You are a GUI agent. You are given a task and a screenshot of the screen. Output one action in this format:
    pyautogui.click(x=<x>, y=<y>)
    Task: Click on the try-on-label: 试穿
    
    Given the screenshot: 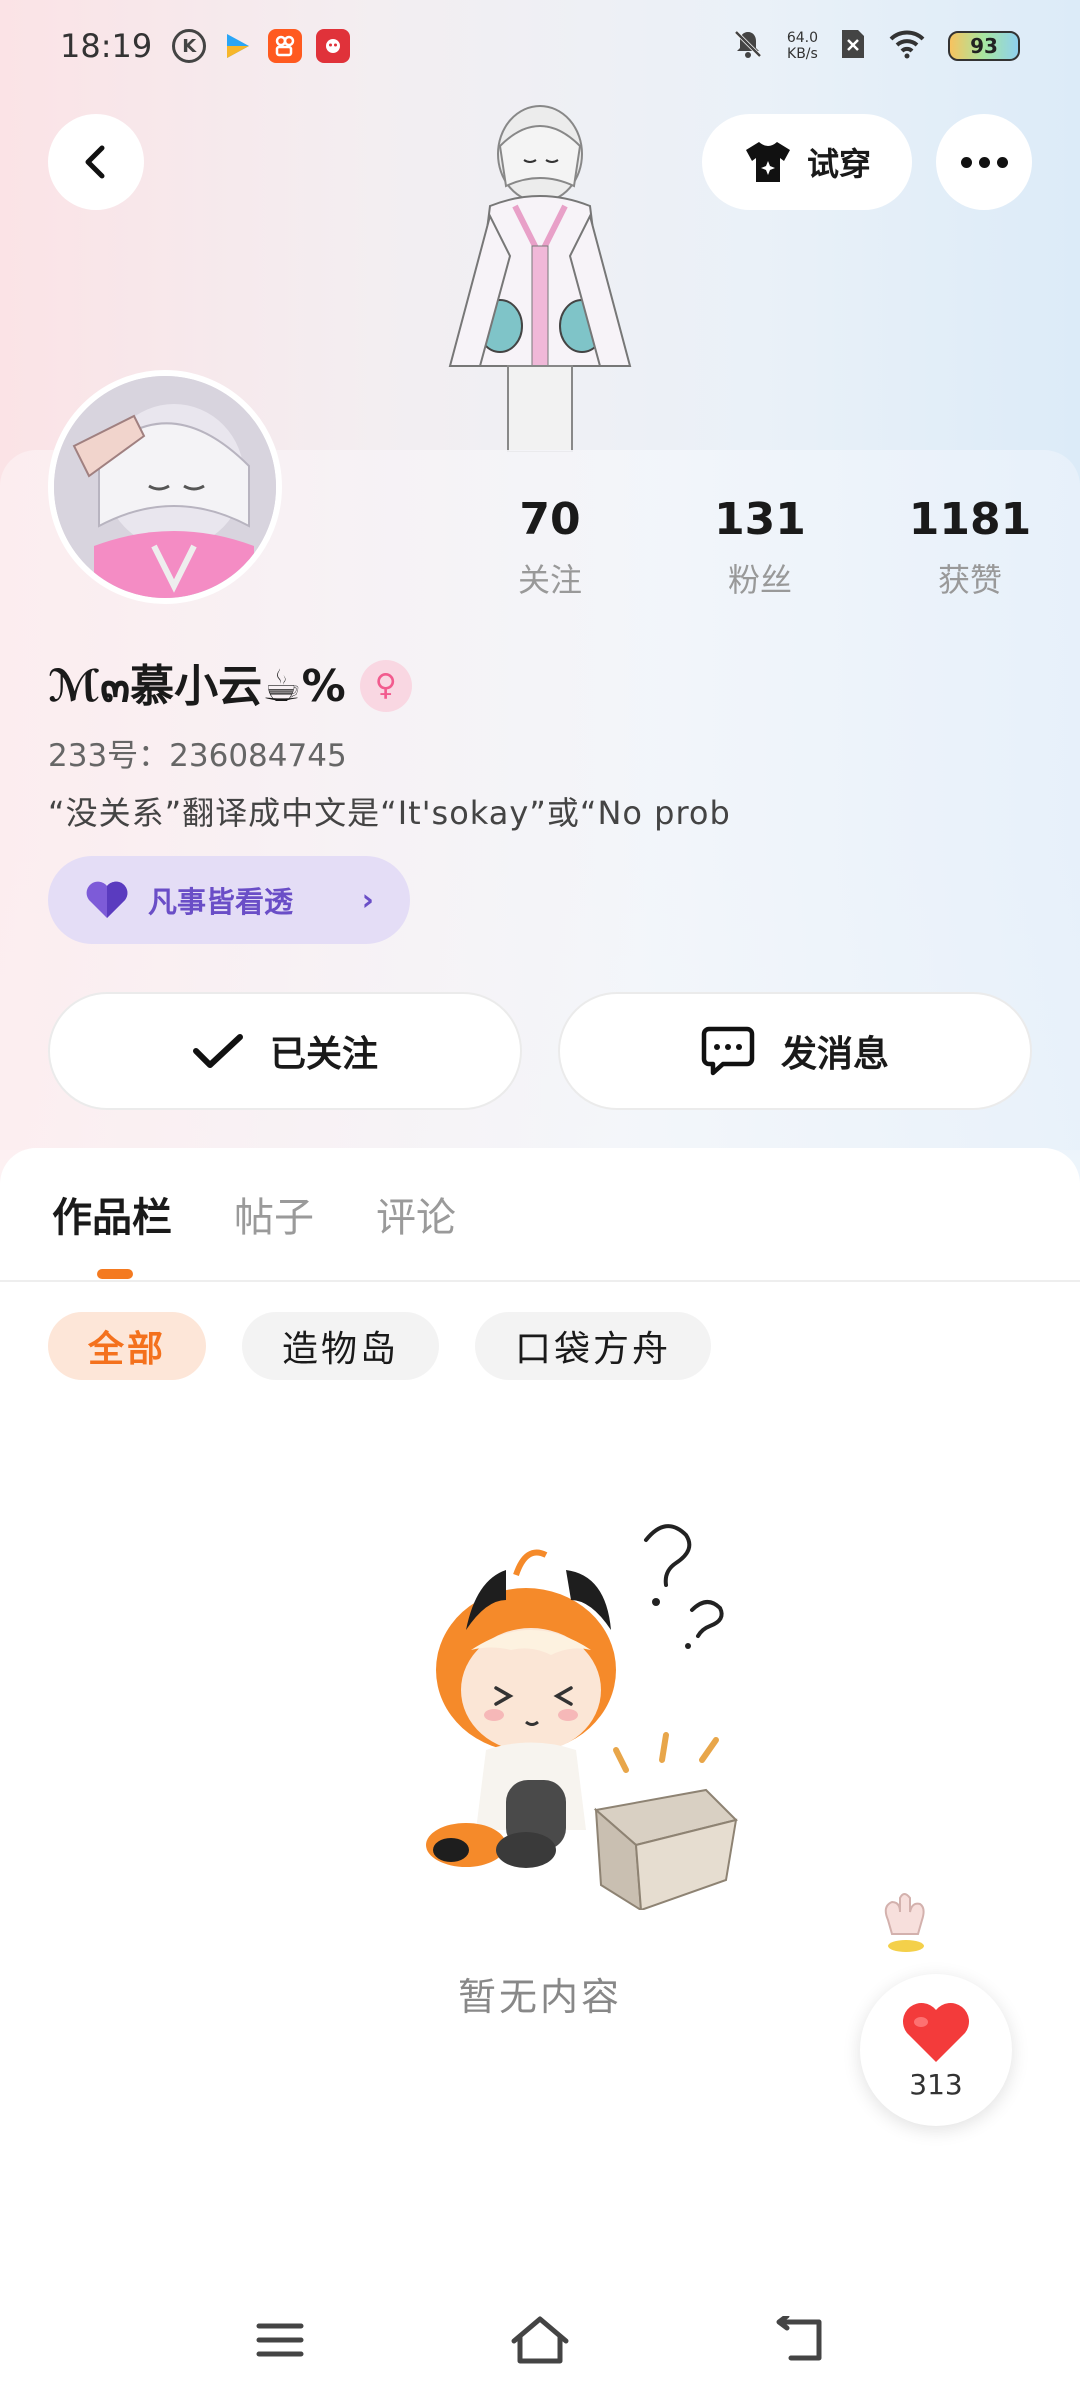 What is the action you would take?
    pyautogui.click(x=838, y=164)
    